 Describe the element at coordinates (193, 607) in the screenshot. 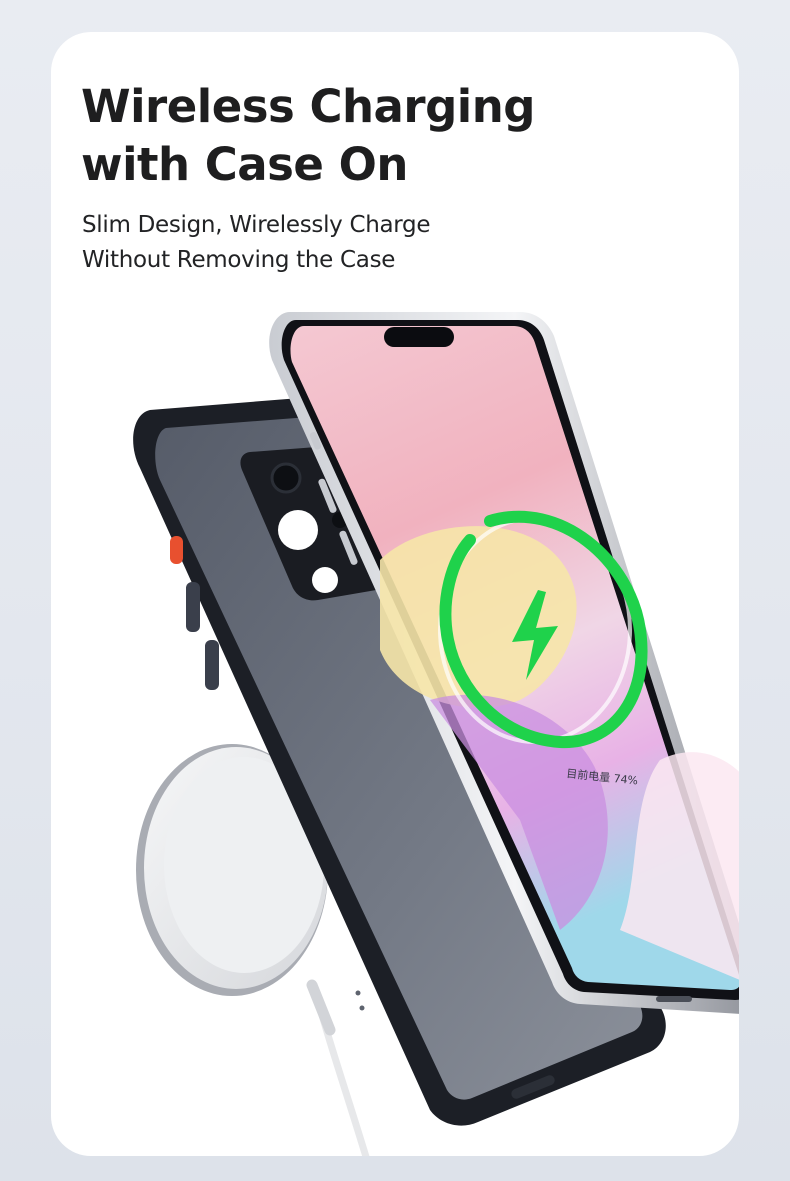

I see `volume-up-button` at that location.